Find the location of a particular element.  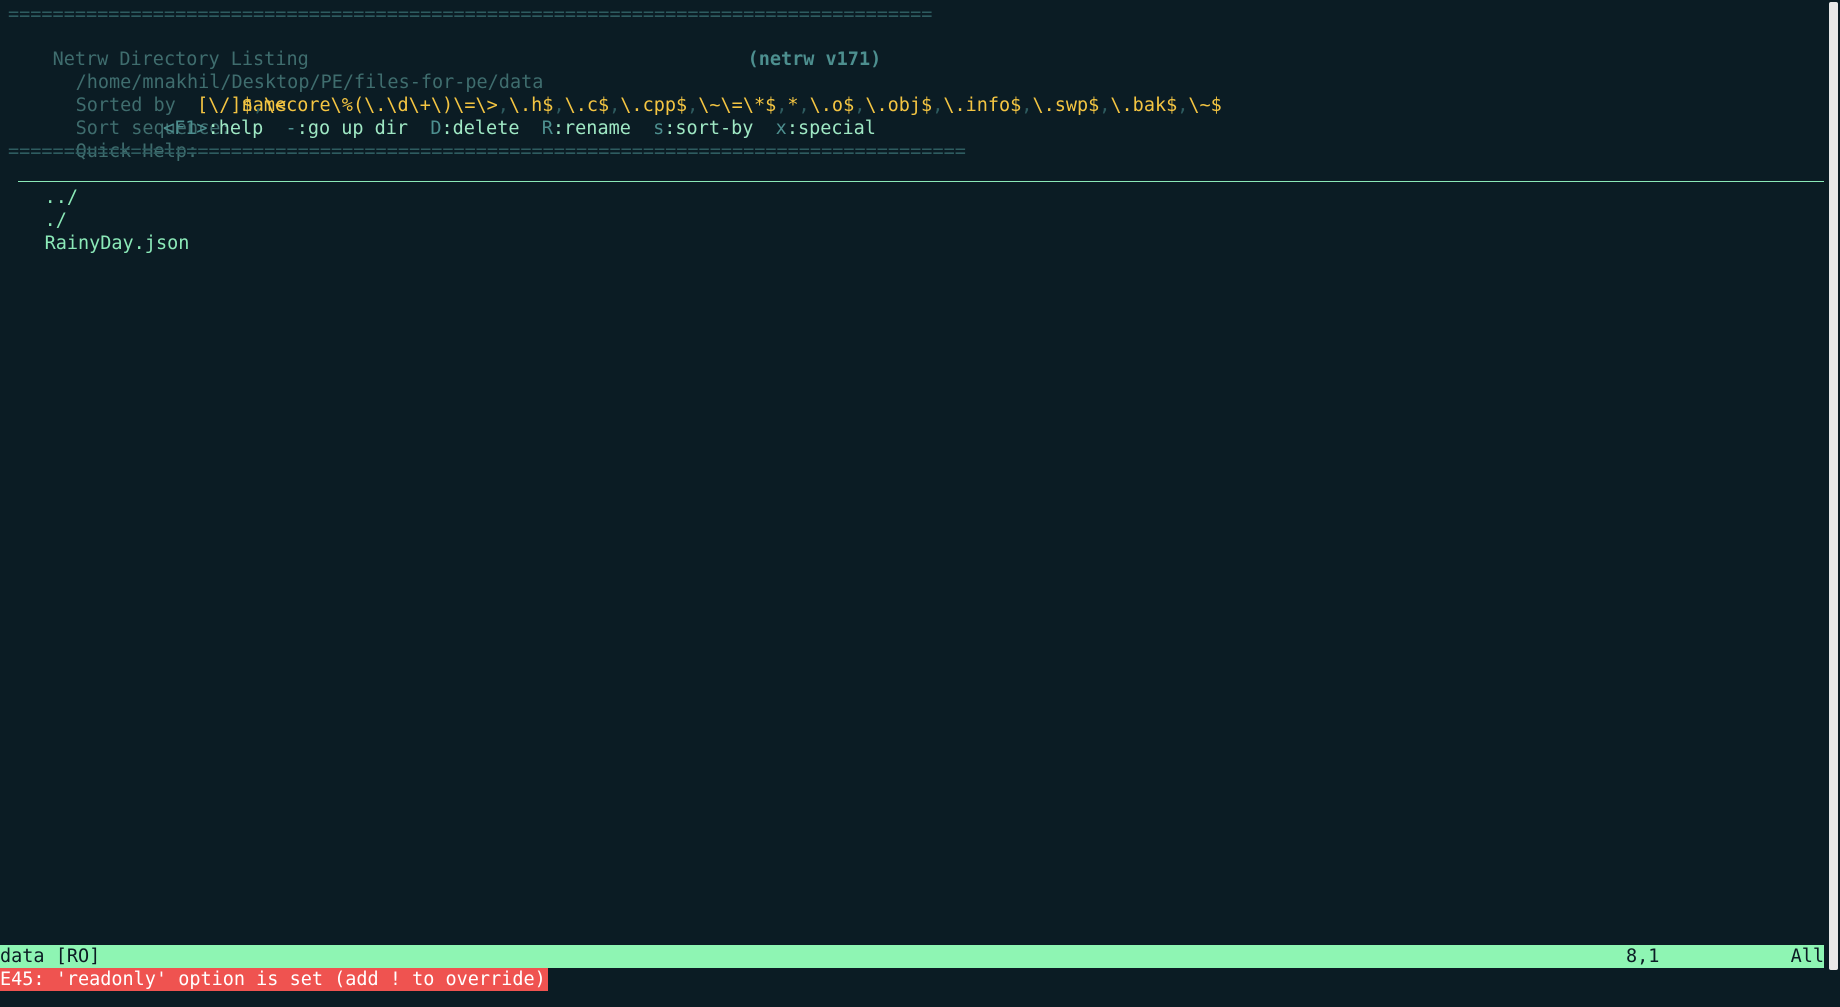

quick-help-key: D is located at coordinates (436, 128).